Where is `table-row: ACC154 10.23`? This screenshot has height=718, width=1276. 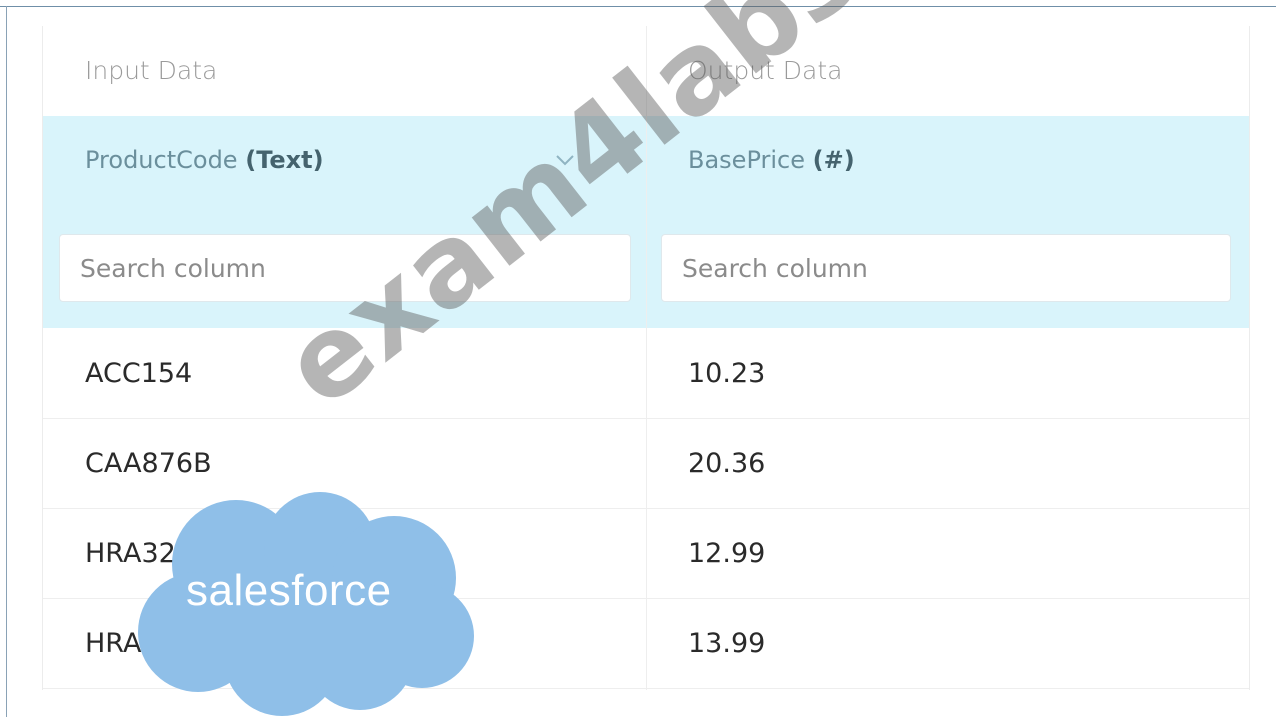
table-row: ACC154 10.23 is located at coordinates (646, 373).